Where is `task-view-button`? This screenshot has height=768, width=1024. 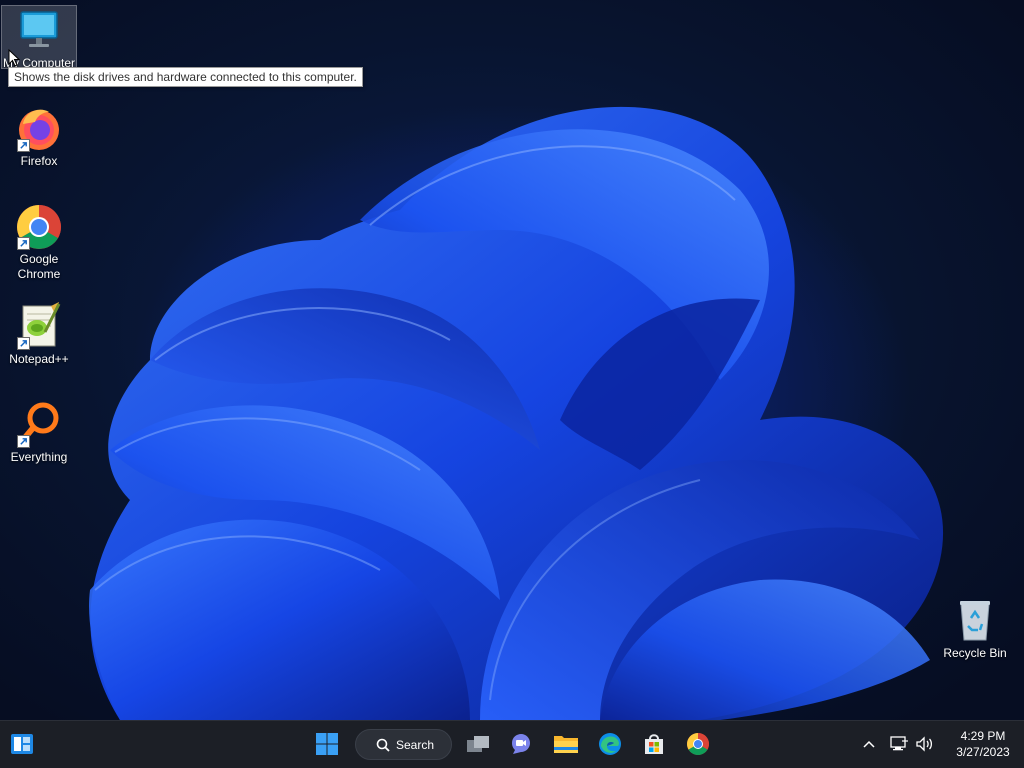 task-view-button is located at coordinates (478, 744).